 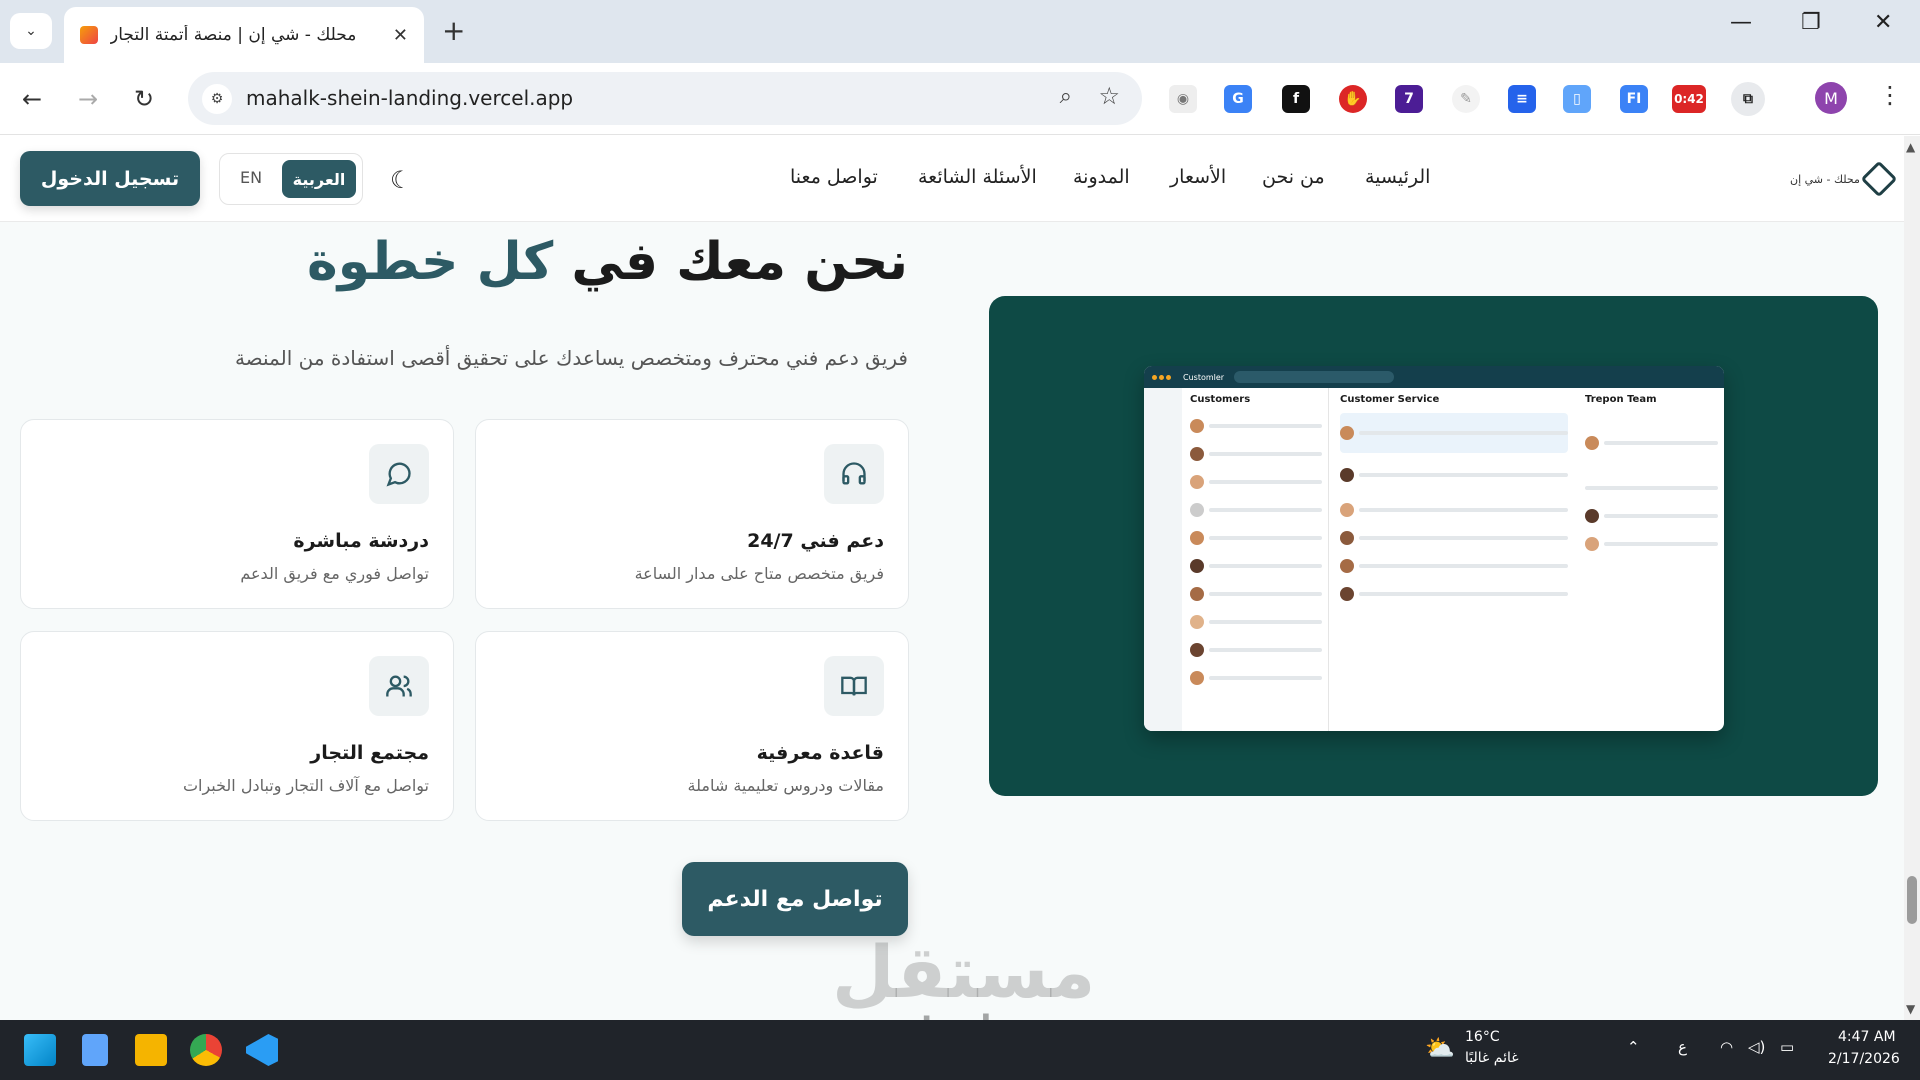 I want to click on url-text: mahalk-shein-landing.vercel.app, so click(x=409, y=98).